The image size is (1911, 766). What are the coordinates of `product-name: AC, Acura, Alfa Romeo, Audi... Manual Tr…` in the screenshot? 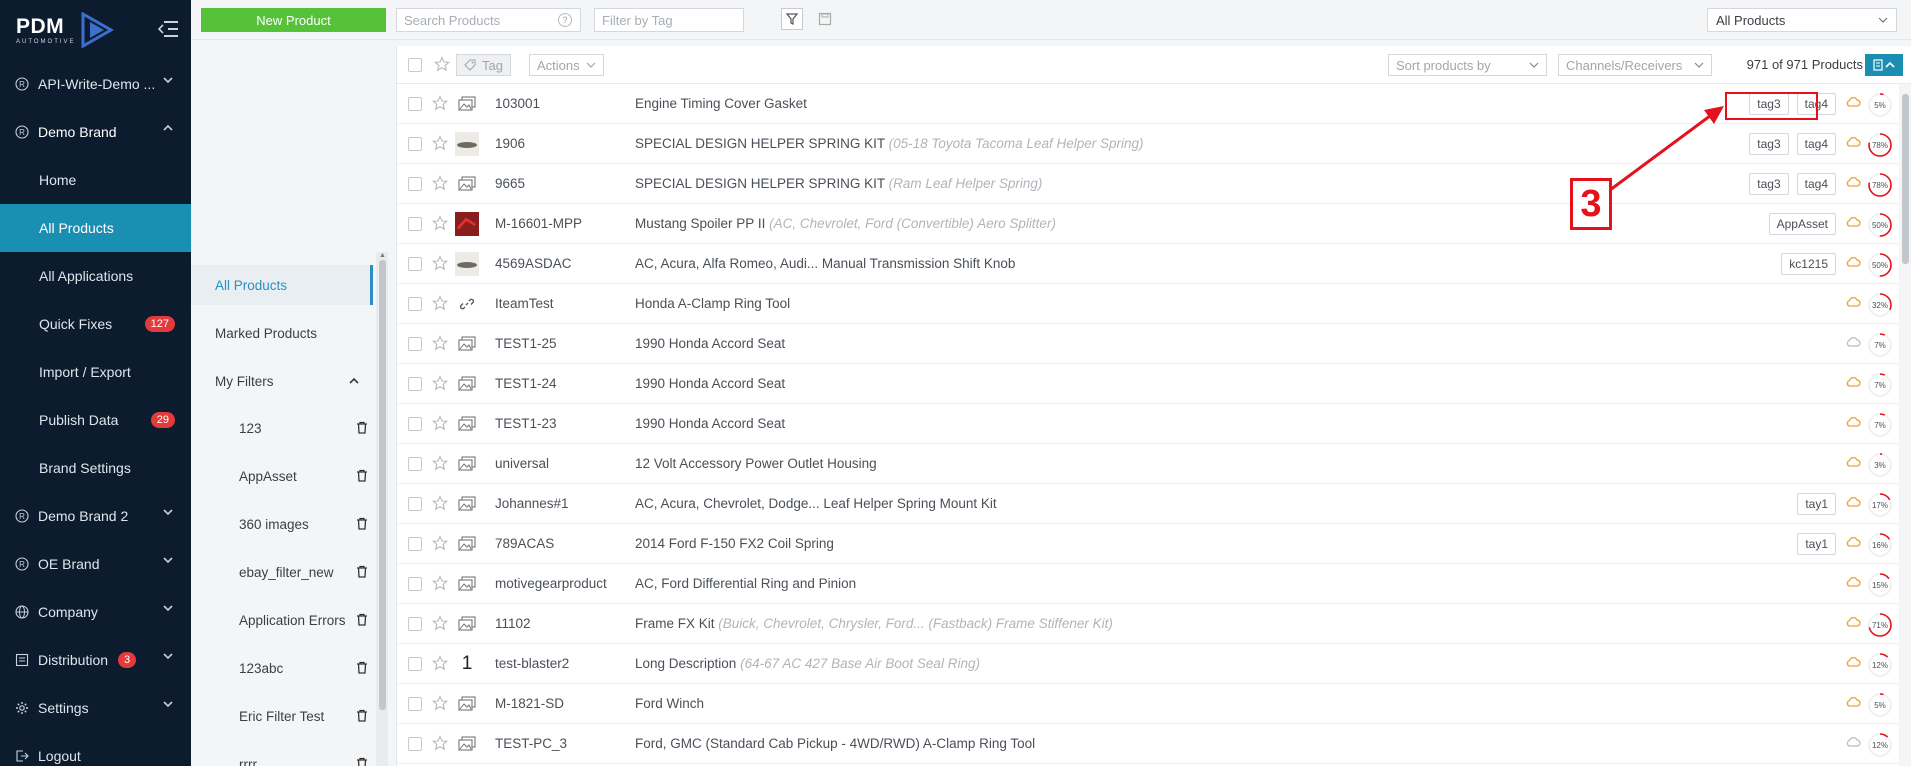 It's located at (825, 263).